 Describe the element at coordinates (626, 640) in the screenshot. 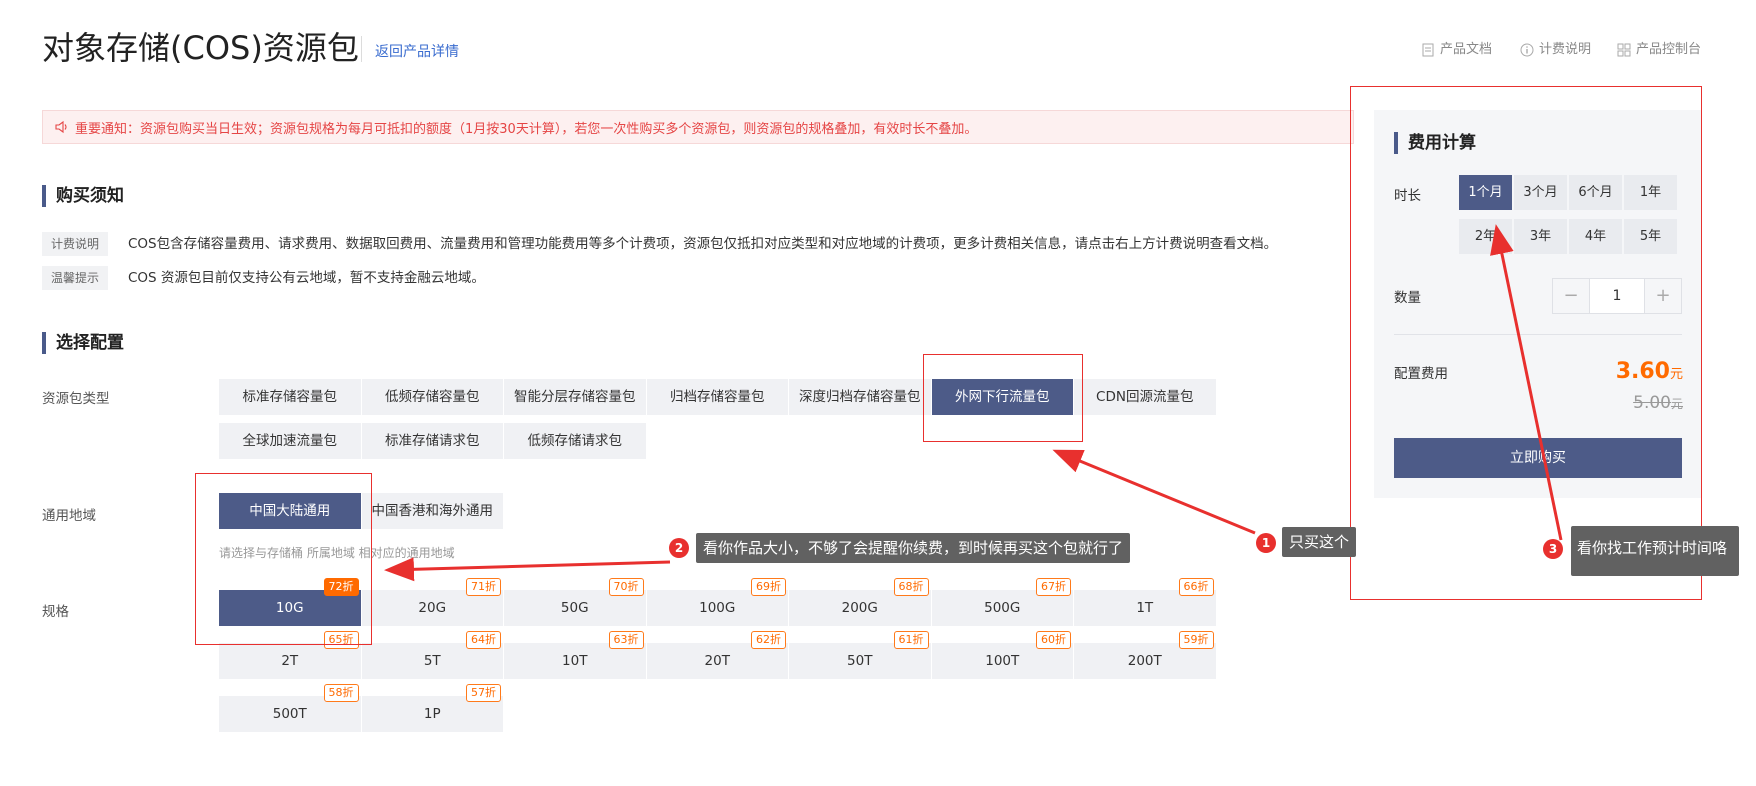

I see `discount-badge: 63折` at that location.